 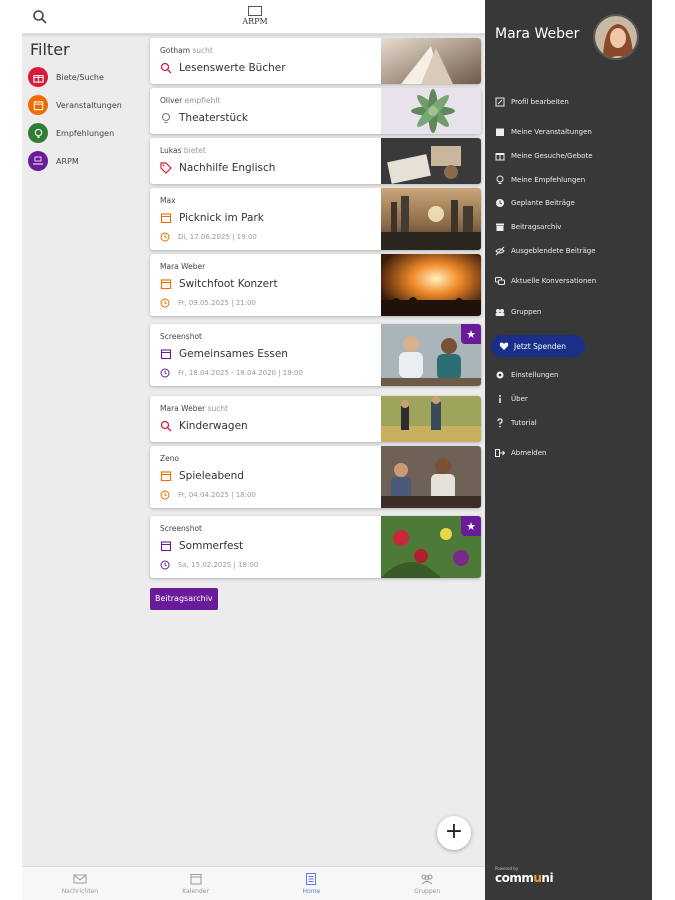 I want to click on post-author: Gotham, so click(x=175, y=50).